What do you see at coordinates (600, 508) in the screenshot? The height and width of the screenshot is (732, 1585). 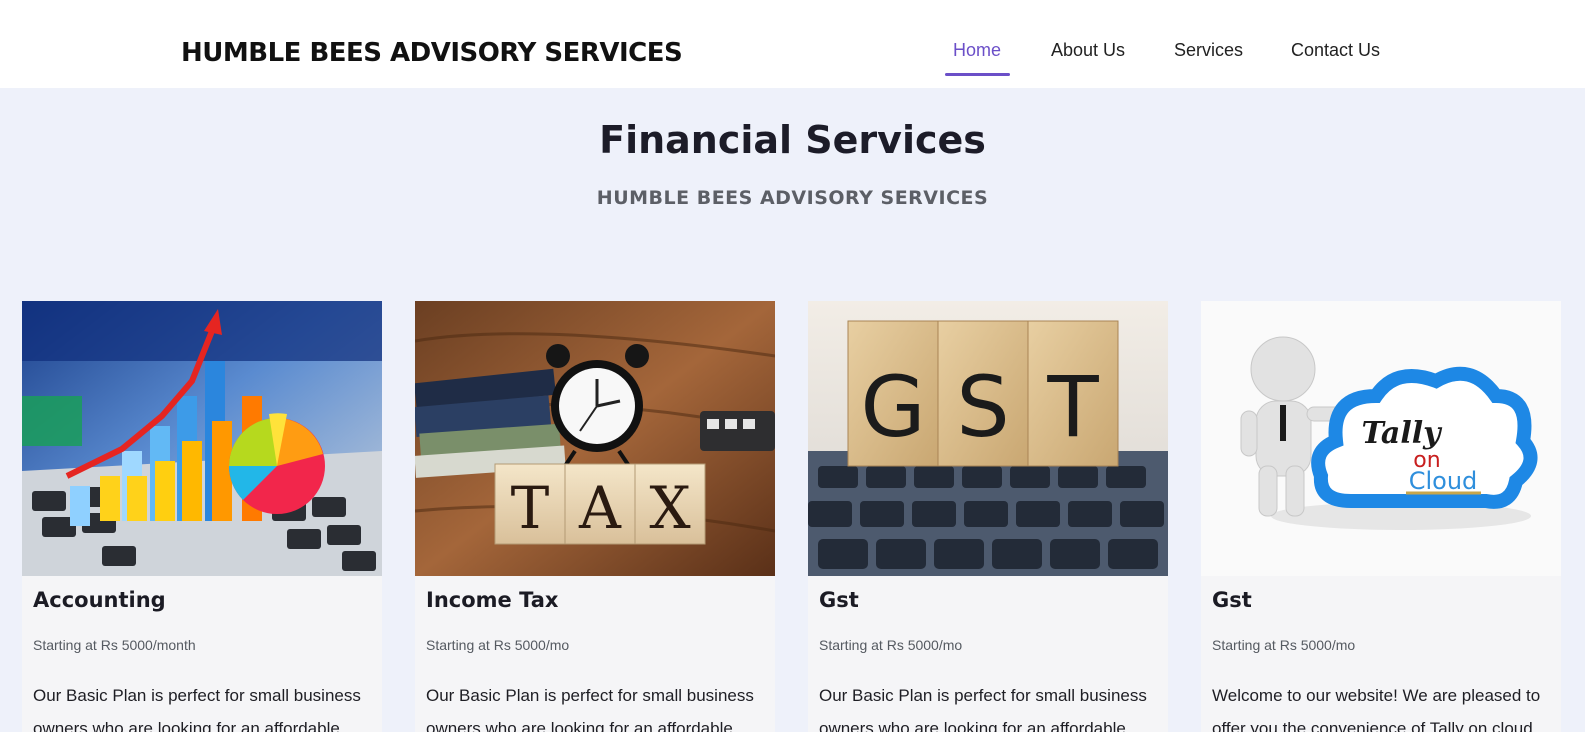 I see `svg-text: A` at bounding box center [600, 508].